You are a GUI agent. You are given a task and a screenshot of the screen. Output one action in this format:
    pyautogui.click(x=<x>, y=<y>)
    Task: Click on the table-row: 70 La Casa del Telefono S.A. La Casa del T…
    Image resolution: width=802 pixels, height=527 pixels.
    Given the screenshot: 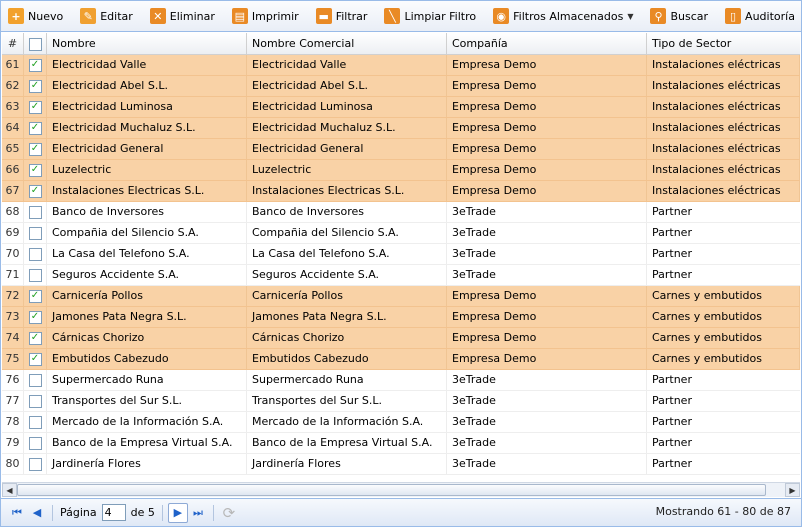 What is the action you would take?
    pyautogui.click(x=401, y=254)
    